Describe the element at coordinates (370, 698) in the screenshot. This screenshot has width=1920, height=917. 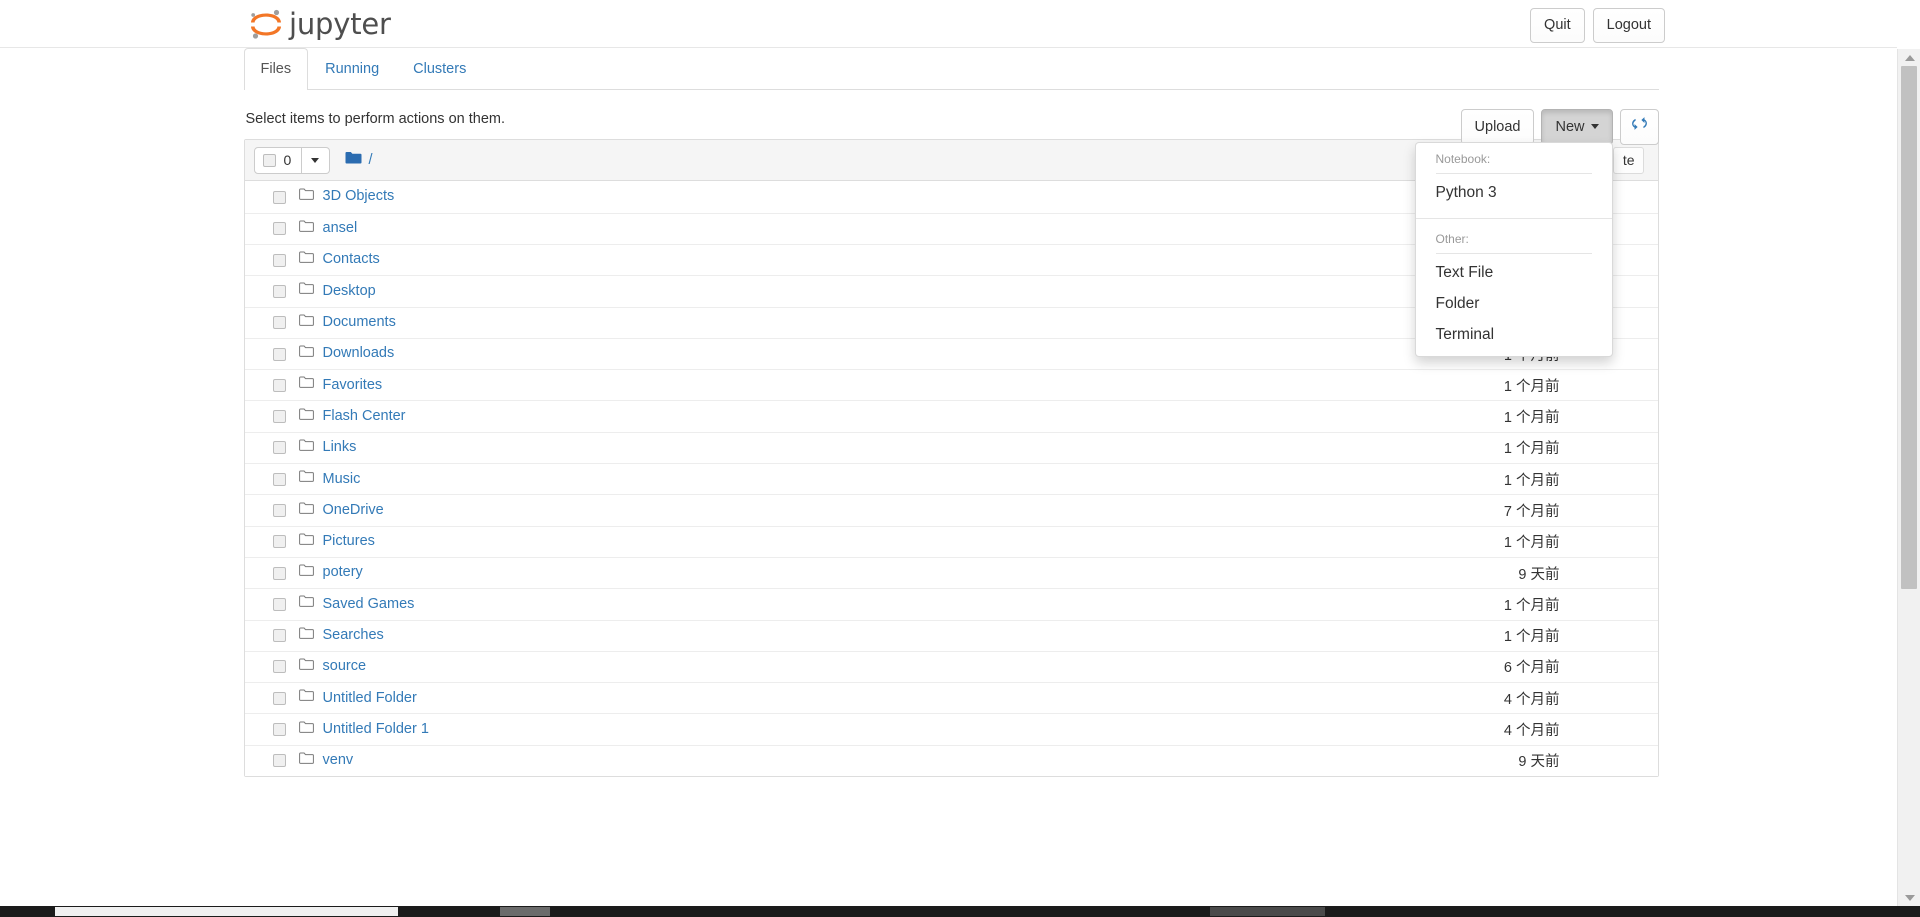
I see `file-link: Untitled Folder` at that location.